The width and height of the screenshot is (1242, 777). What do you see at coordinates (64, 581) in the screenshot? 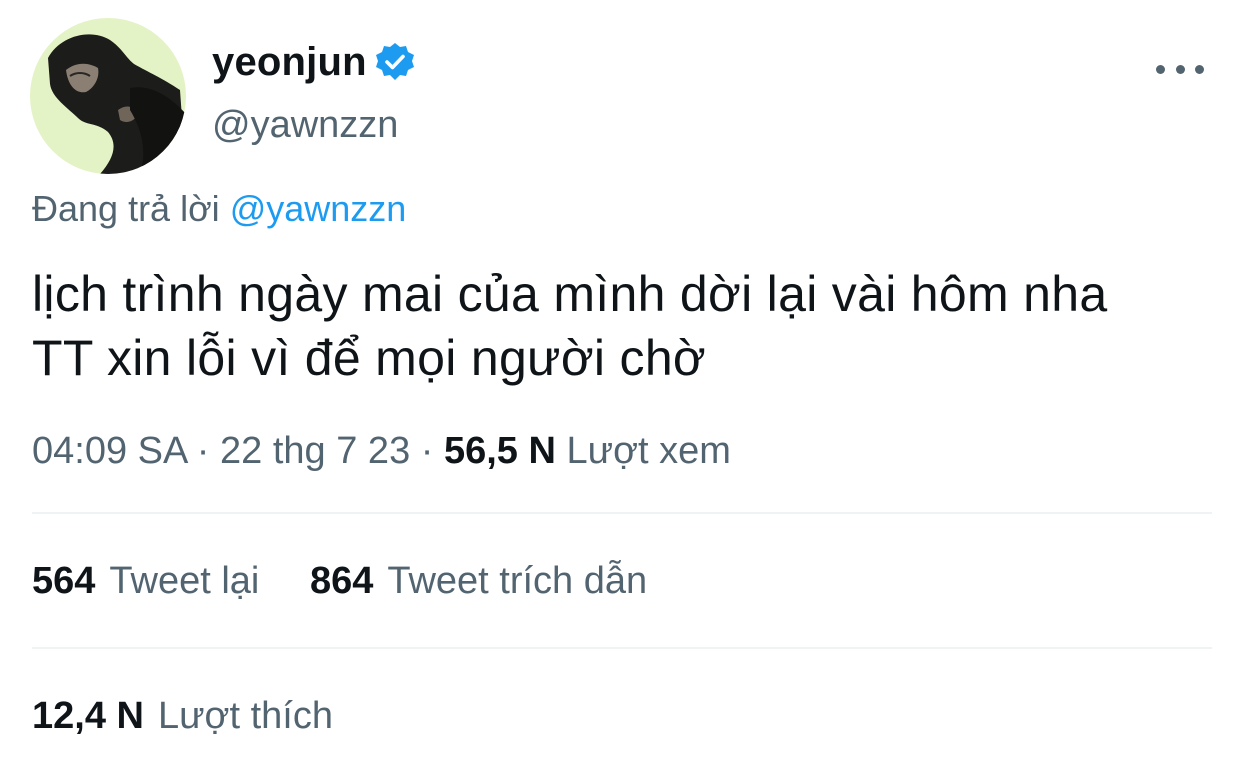
I see `retweets-count: 564` at bounding box center [64, 581].